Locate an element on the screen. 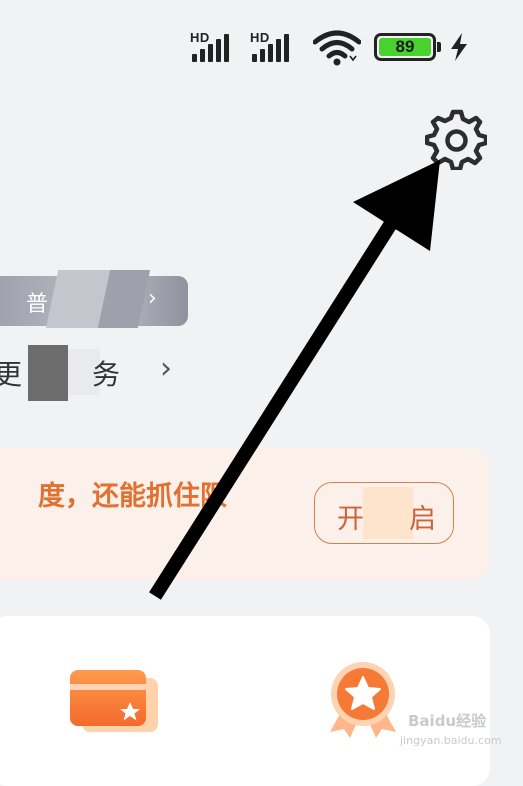 This screenshot has height=786, width=523. open-button: 开 启 is located at coordinates (384, 513).